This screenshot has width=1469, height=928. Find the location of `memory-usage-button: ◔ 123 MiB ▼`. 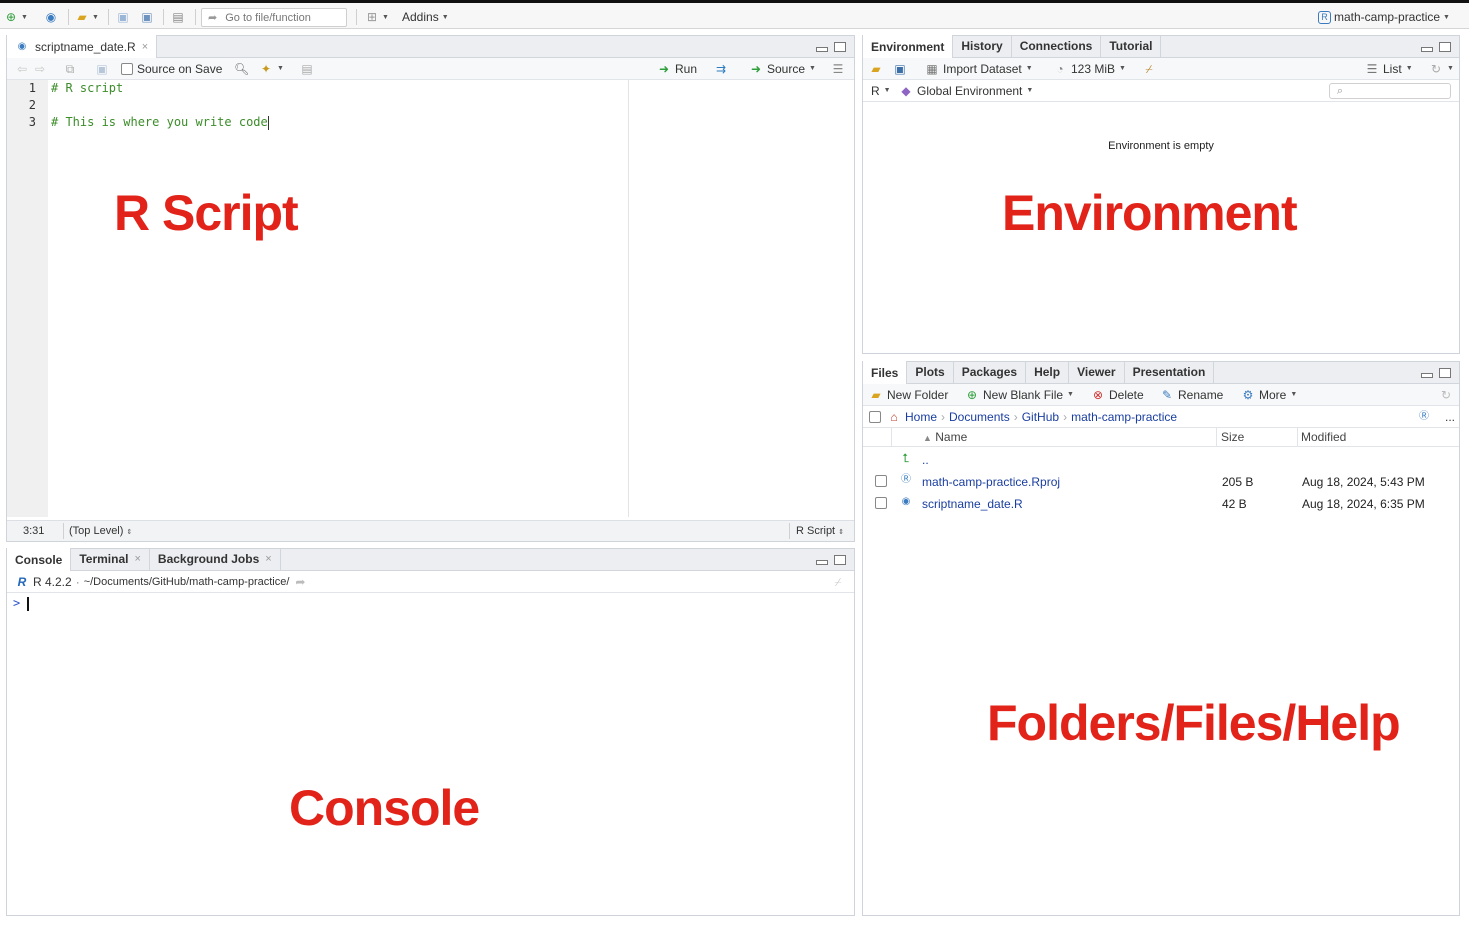

memory-usage-button: ◔ 123 MiB ▼ is located at coordinates (1089, 69).